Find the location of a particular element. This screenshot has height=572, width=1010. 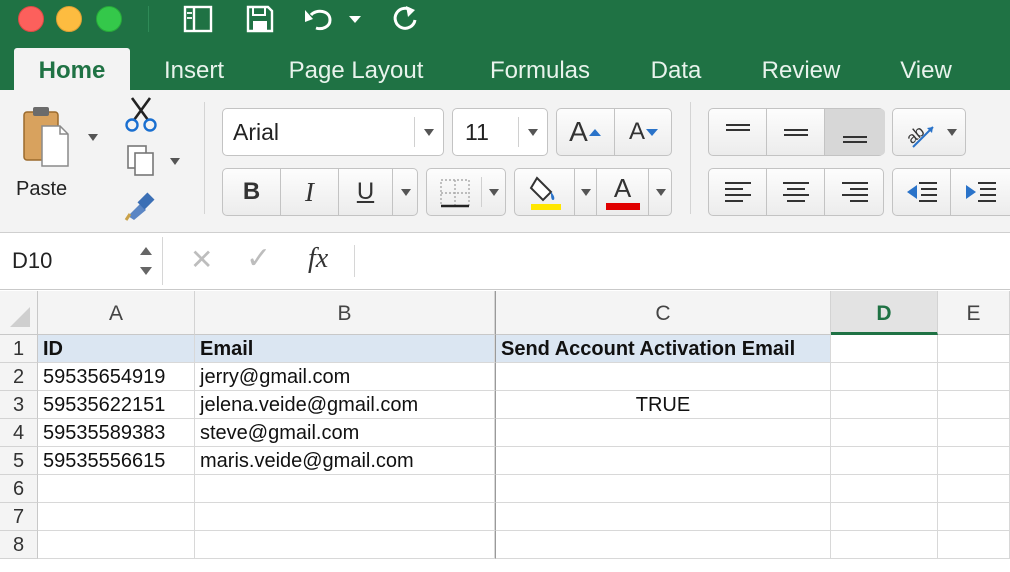

cell-d6 is located at coordinates (884, 489).